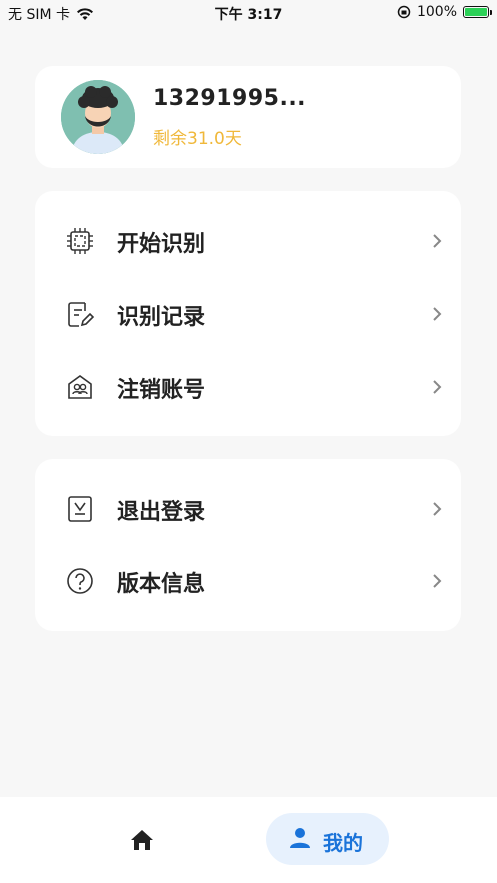  I want to click on menu-item-start-recognition: 开始识别, so click(248, 241).